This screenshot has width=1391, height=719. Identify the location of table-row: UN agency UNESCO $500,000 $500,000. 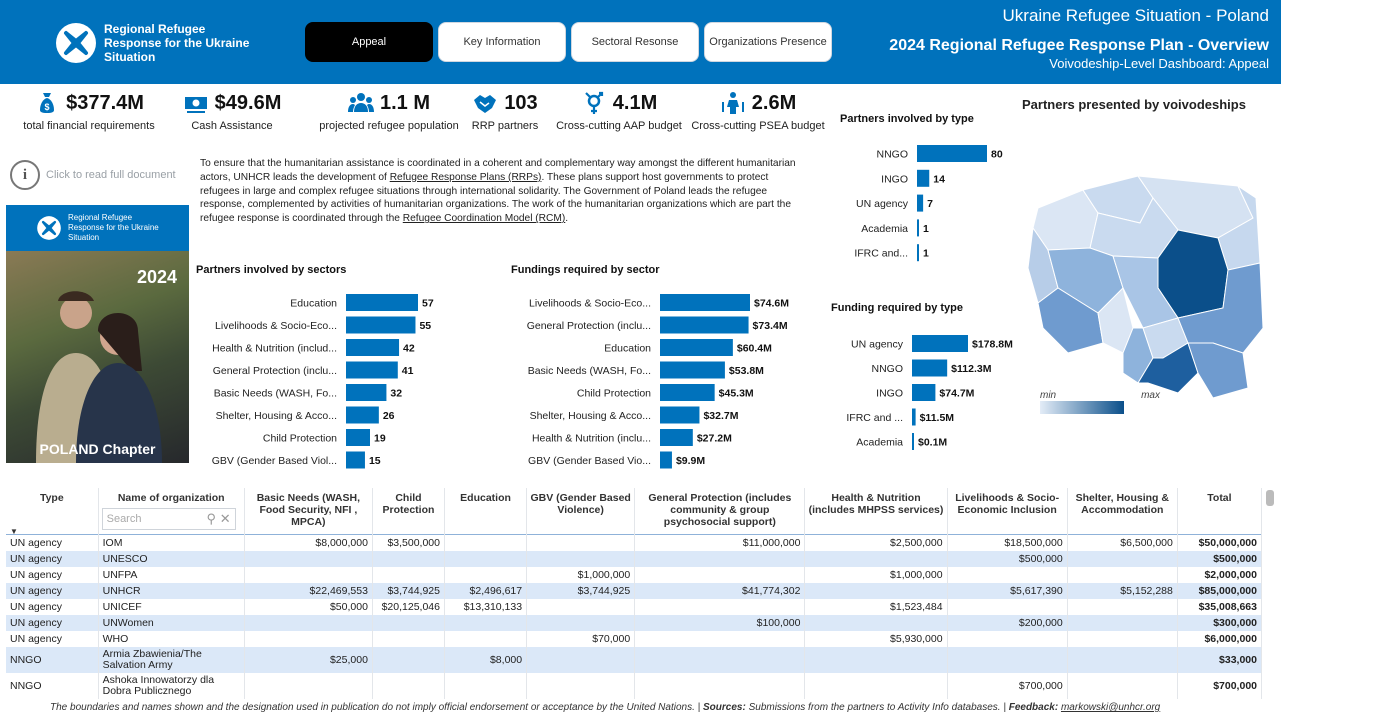
(634, 559).